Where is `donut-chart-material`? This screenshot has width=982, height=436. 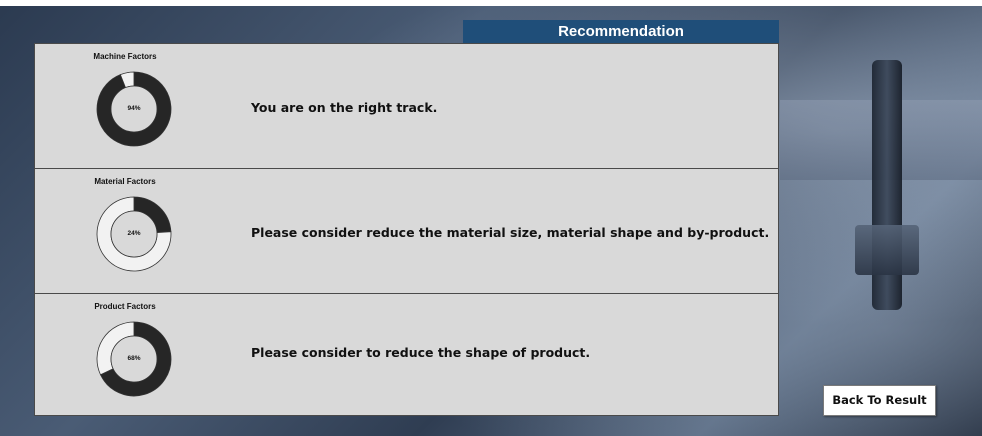 donut-chart-material is located at coordinates (134, 234).